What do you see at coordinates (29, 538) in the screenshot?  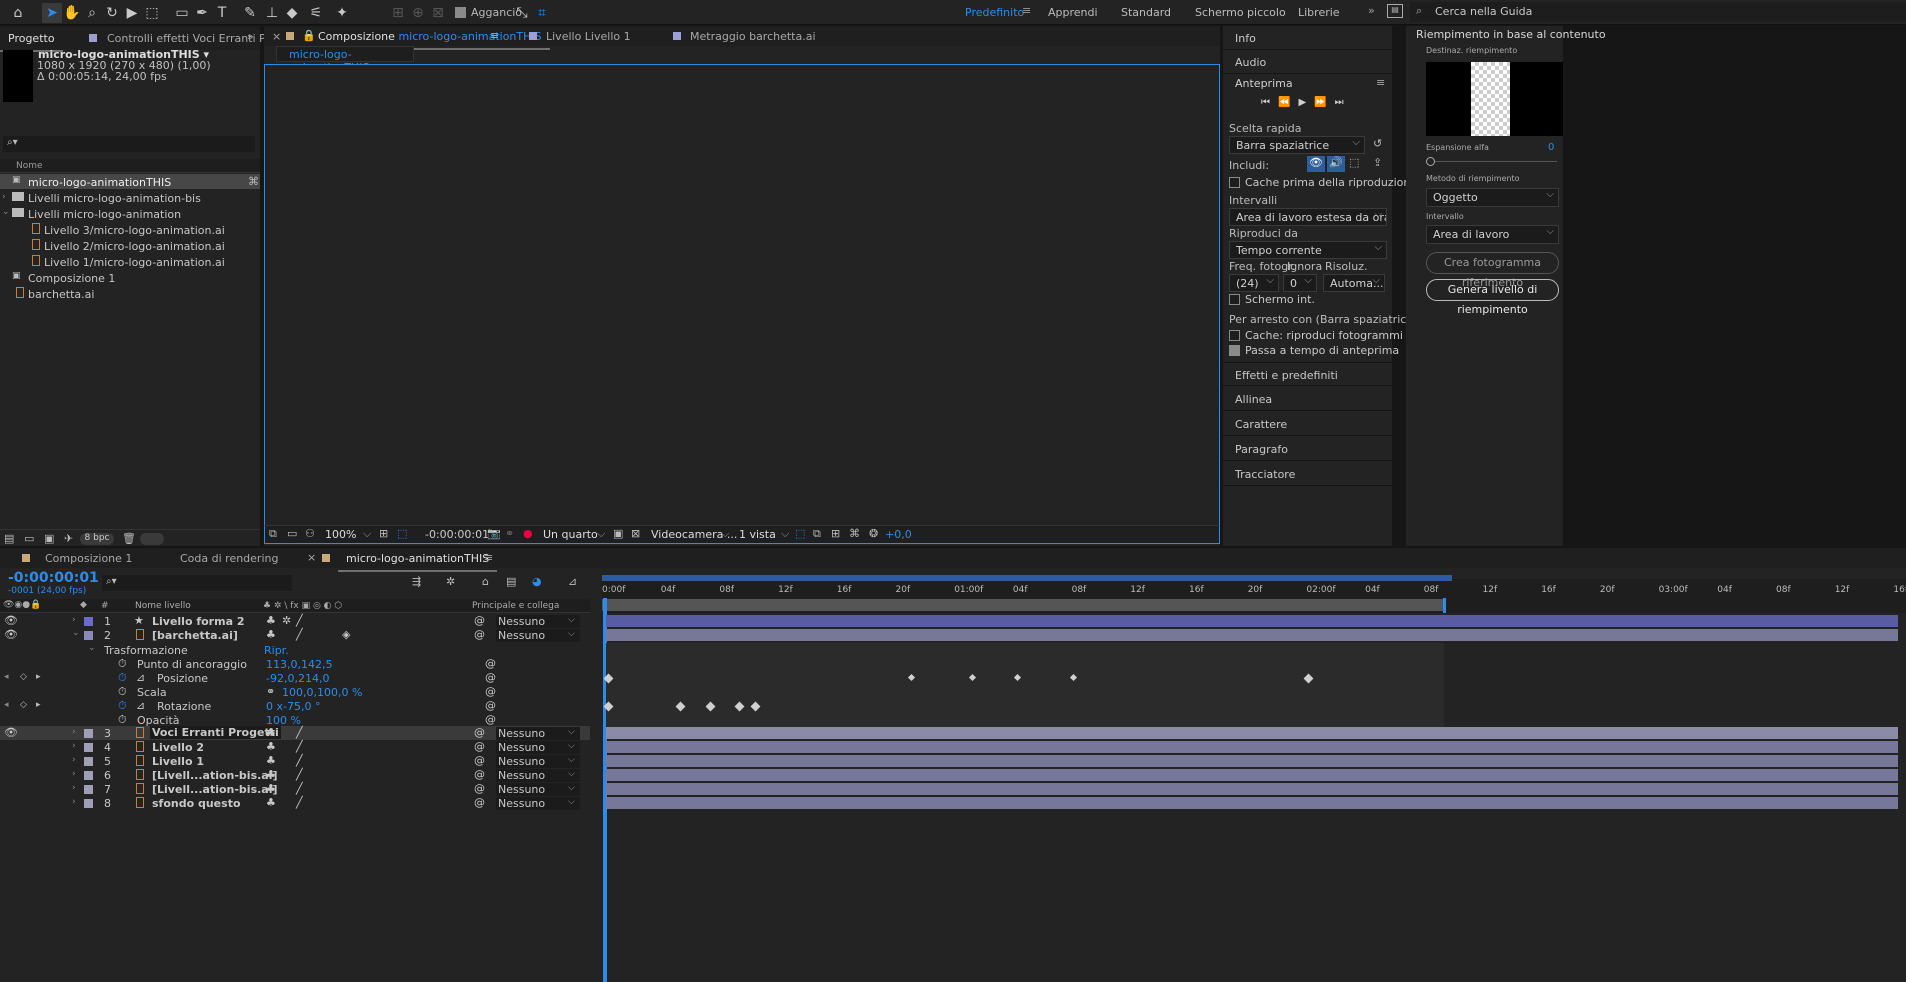 I see `new-folder-icon: ▭` at bounding box center [29, 538].